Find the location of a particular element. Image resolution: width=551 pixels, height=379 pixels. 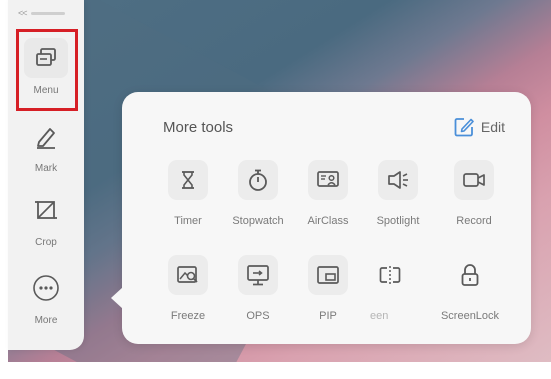

tool-timer: Timer is located at coordinates (188, 193).